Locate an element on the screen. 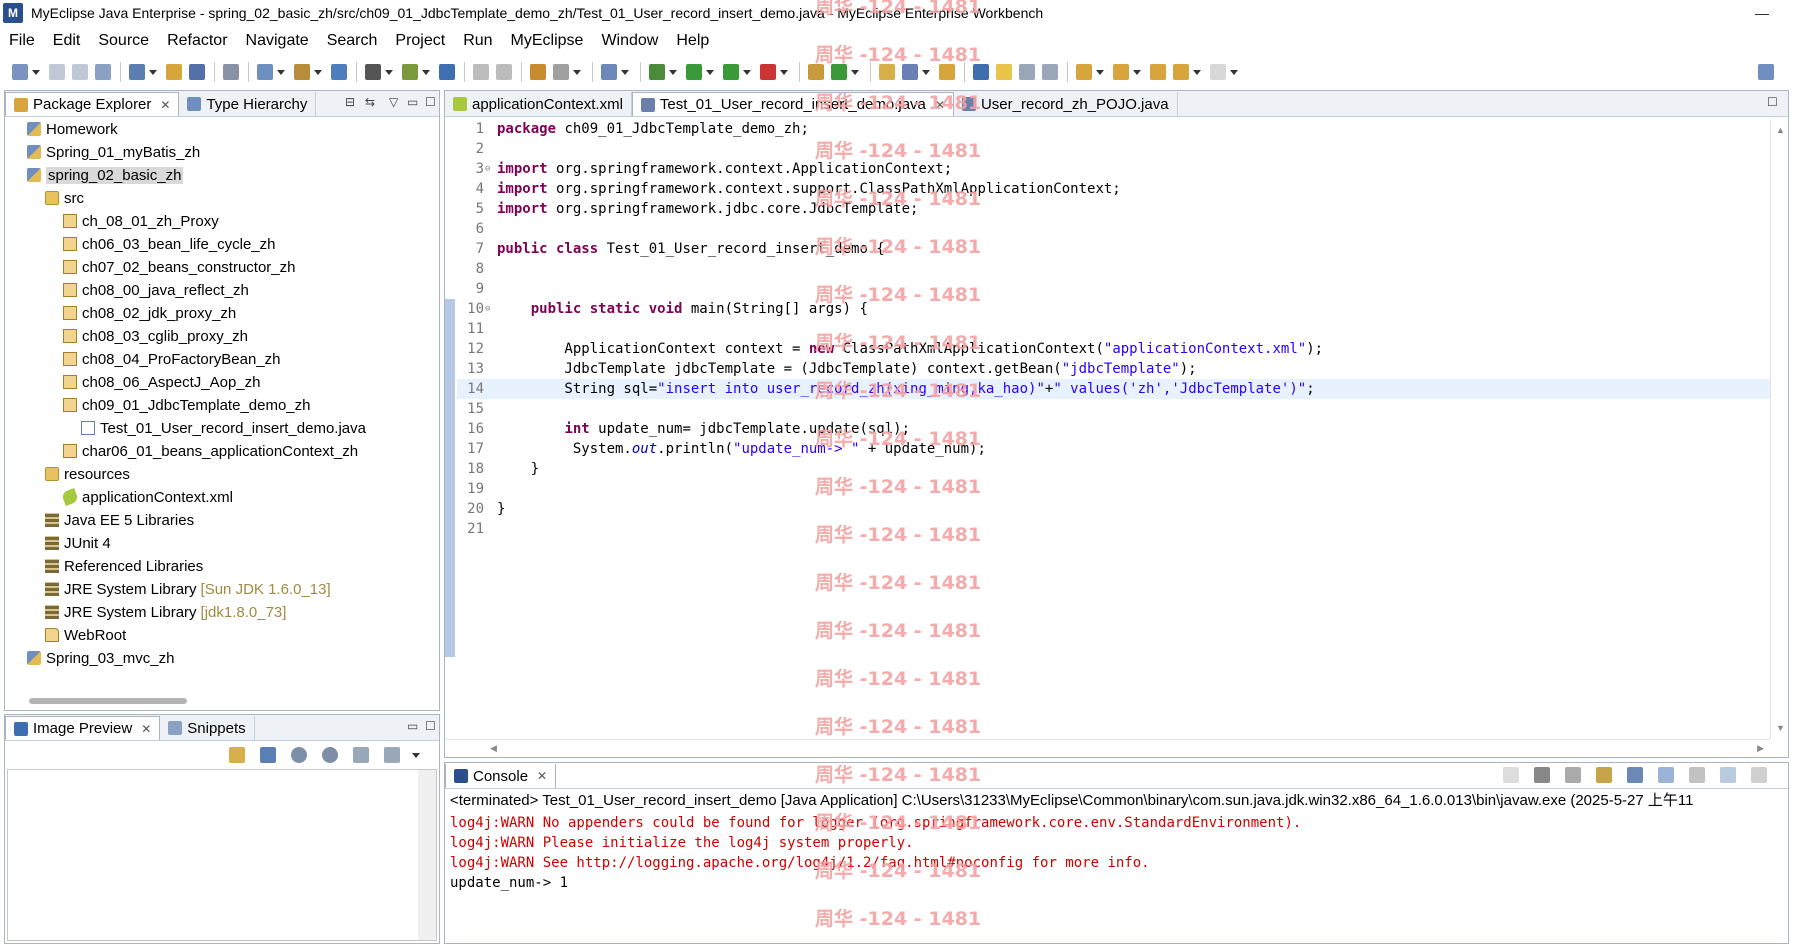  tree-item: Referenced Libraries is located at coordinates (124, 566).